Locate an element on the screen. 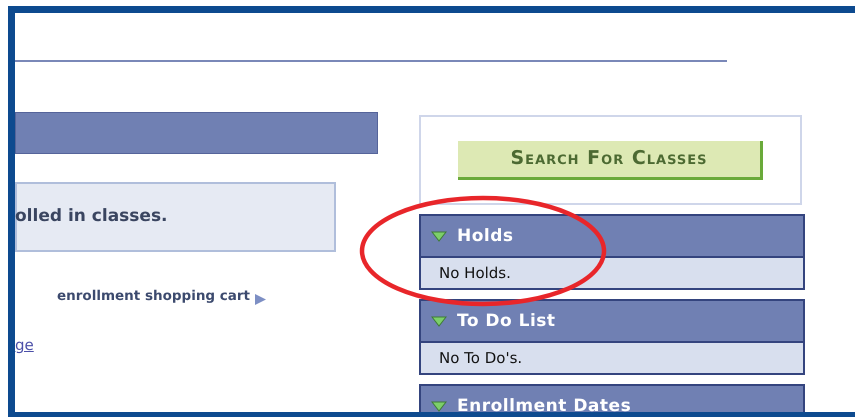  arrow-icon is located at coordinates (261, 299).